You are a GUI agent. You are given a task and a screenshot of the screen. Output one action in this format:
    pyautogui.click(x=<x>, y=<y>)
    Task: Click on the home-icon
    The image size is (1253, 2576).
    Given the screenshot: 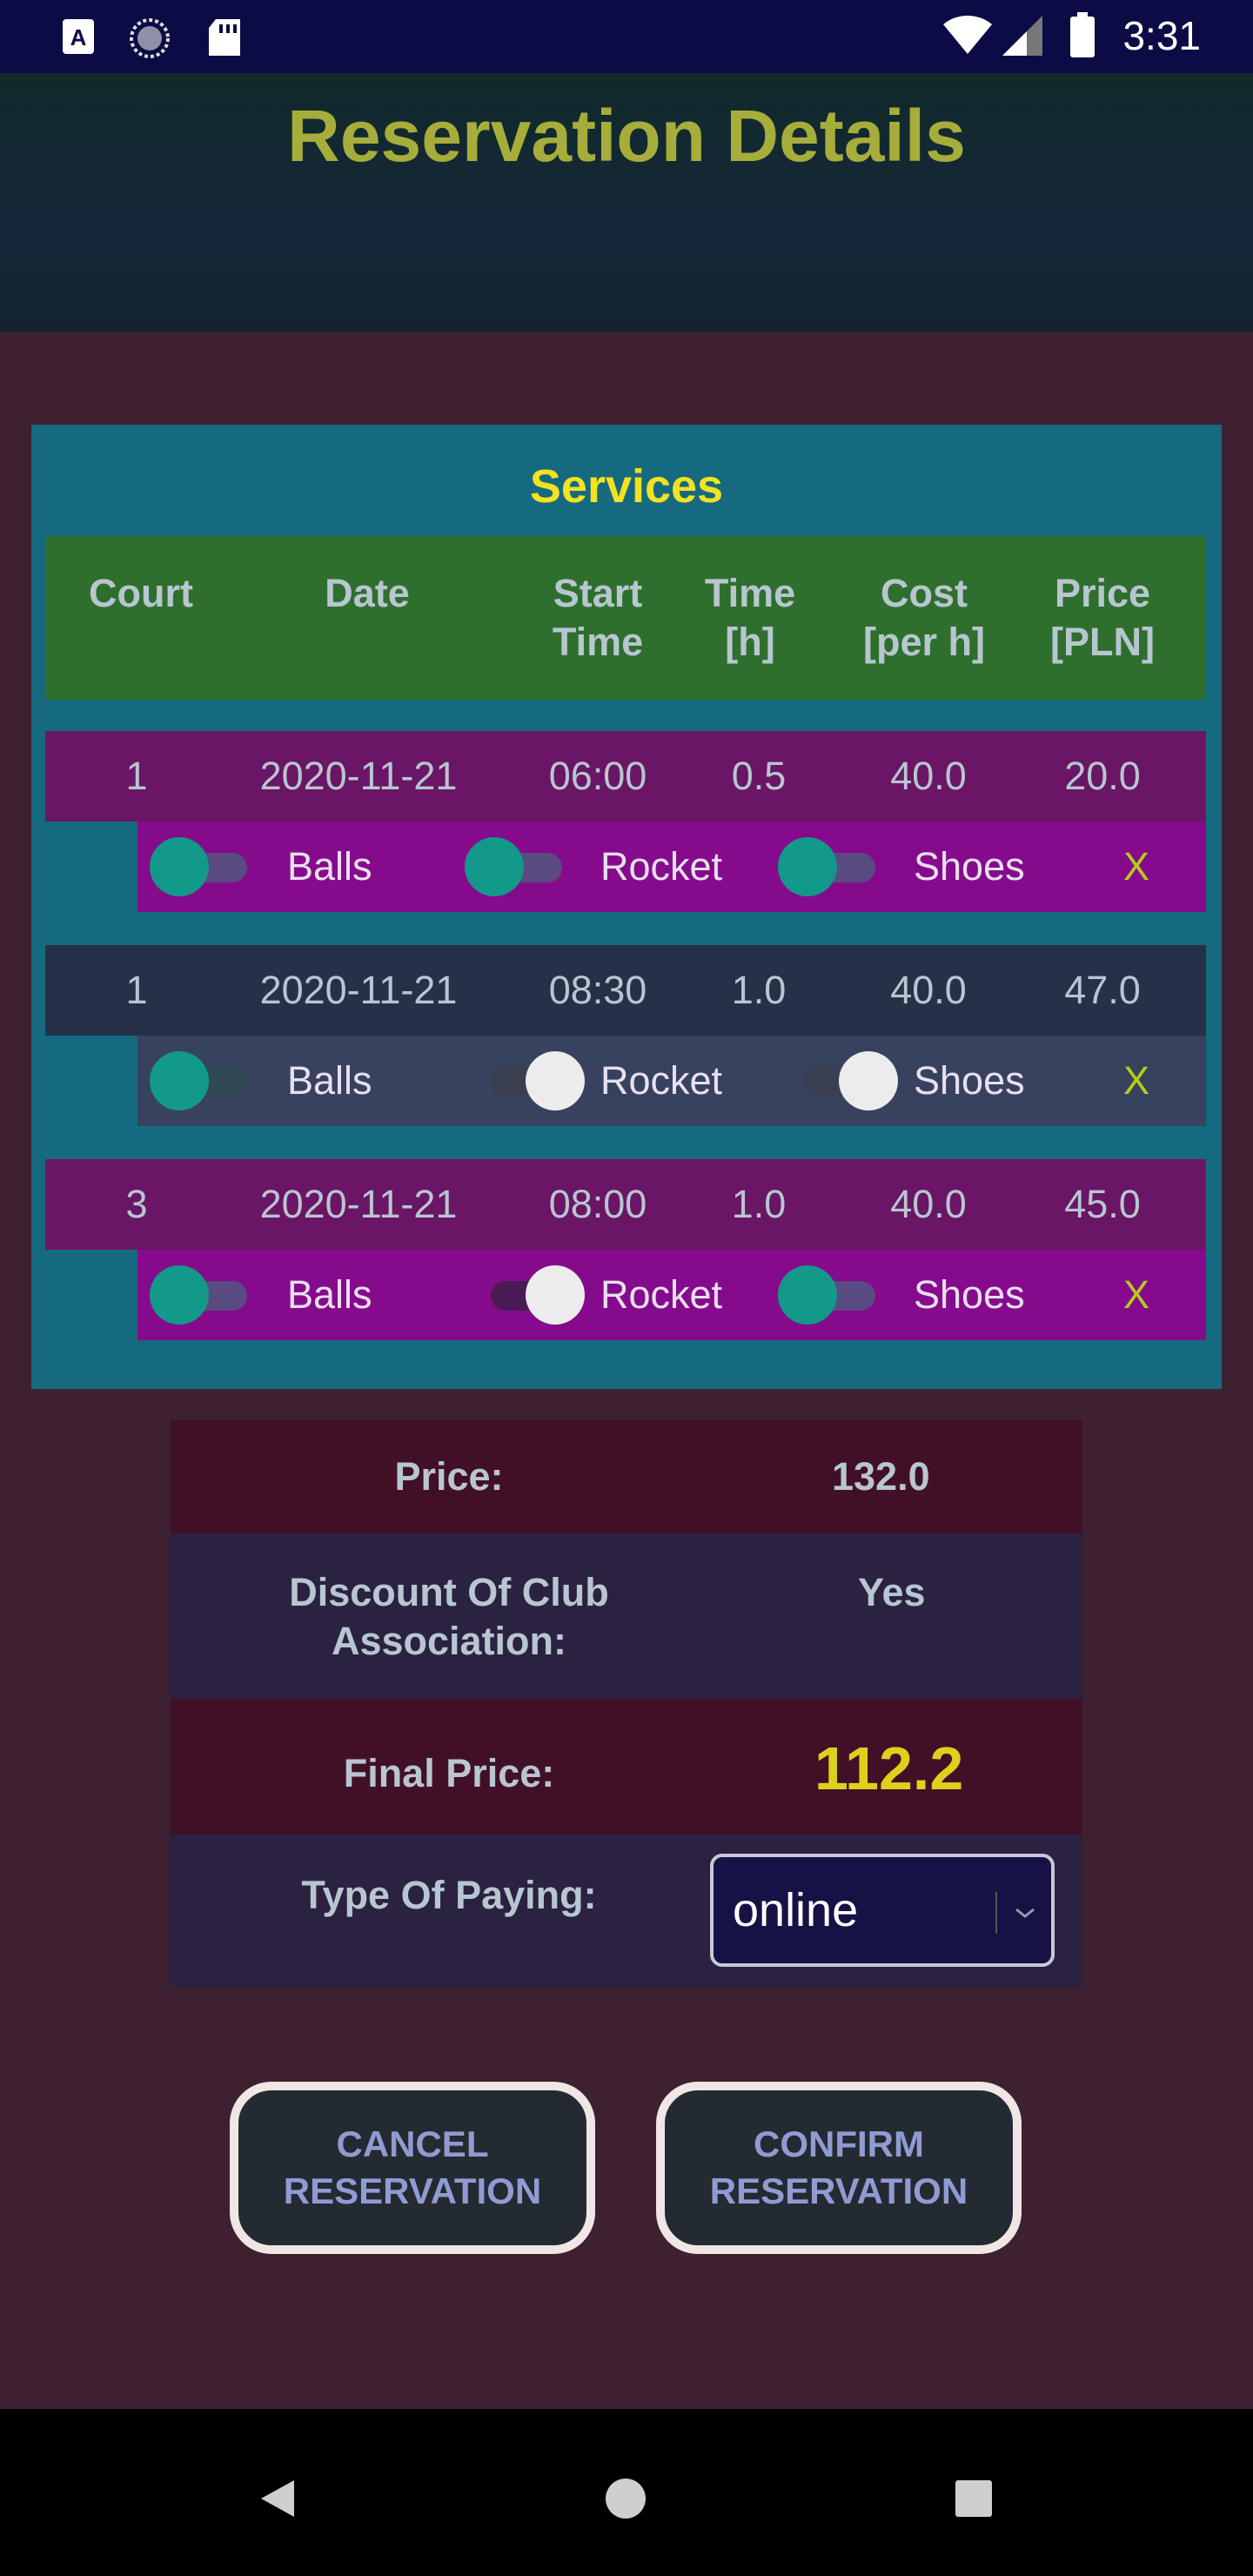 What is the action you would take?
    pyautogui.click(x=625, y=2498)
    